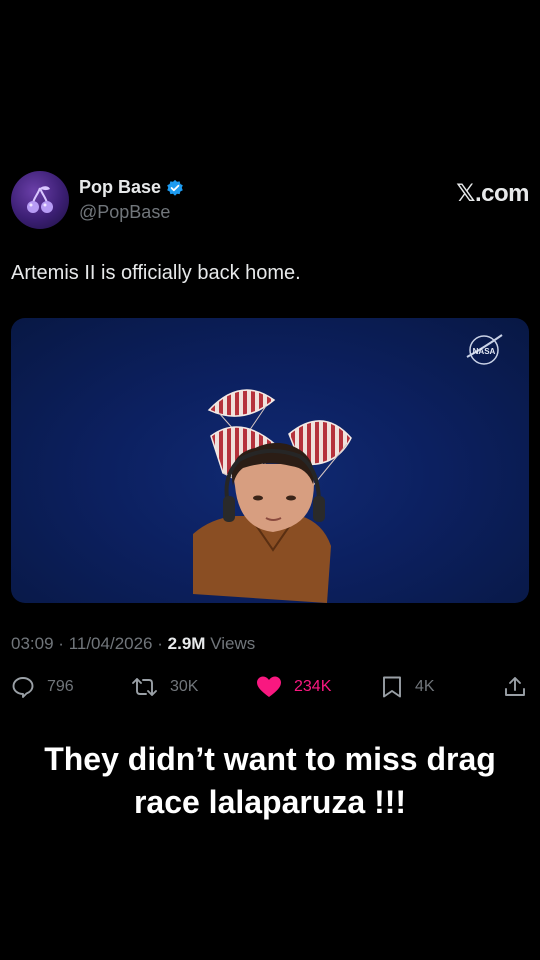  What do you see at coordinates (60, 686) in the screenshot?
I see `reply-count: 796` at bounding box center [60, 686].